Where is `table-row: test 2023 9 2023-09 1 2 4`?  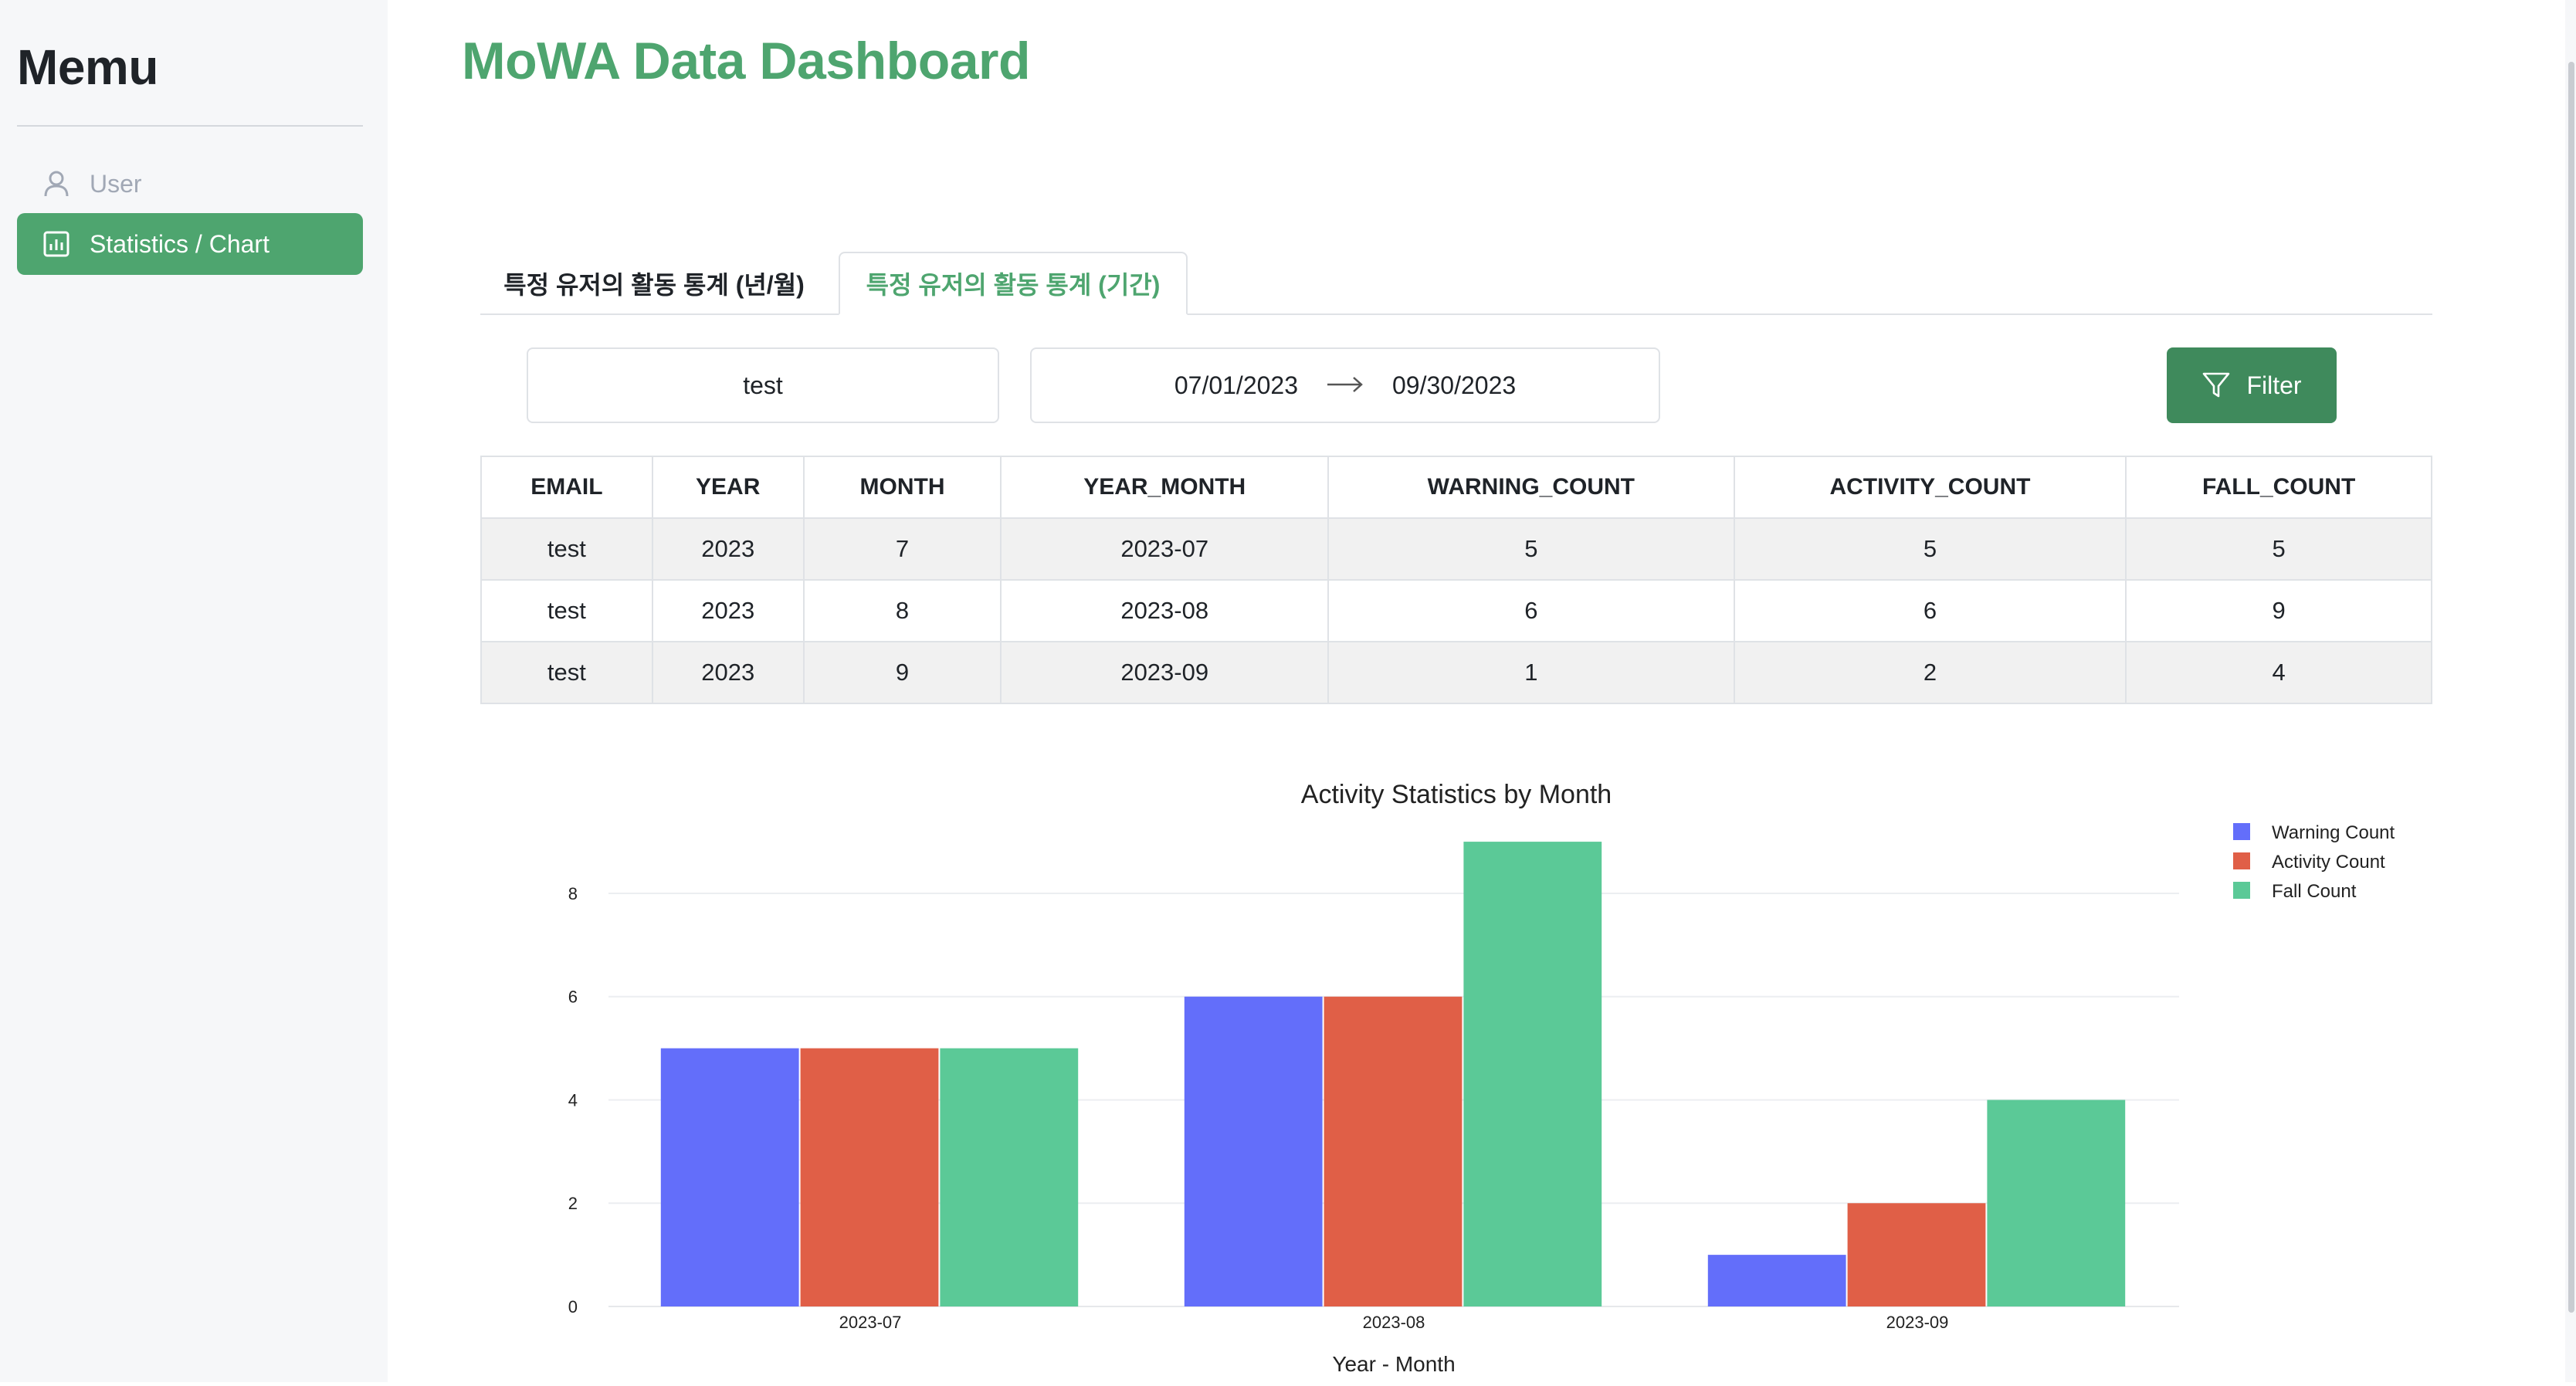 table-row: test 2023 9 2023-09 1 2 4 is located at coordinates (1456, 672).